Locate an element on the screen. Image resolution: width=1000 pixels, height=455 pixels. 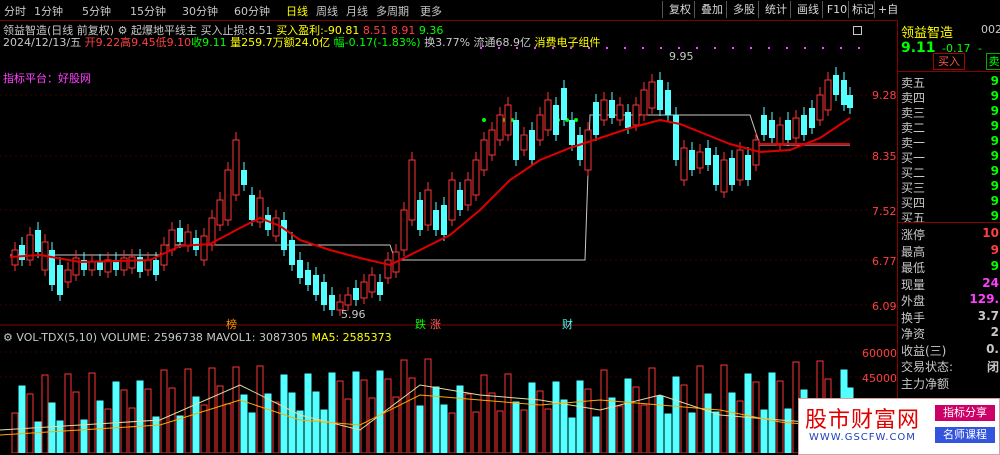
stat-row: 换手 3.7 is located at coordinates (949, 317).